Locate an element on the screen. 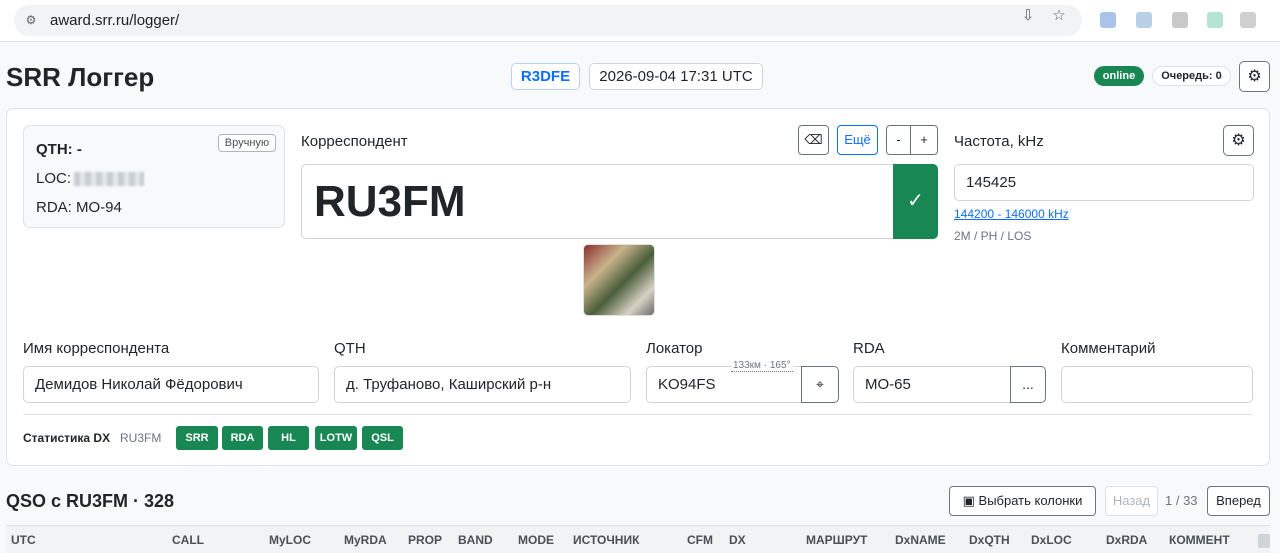 The width and height of the screenshot is (1280, 553). eraser-icon: ⌫ is located at coordinates (813, 139).